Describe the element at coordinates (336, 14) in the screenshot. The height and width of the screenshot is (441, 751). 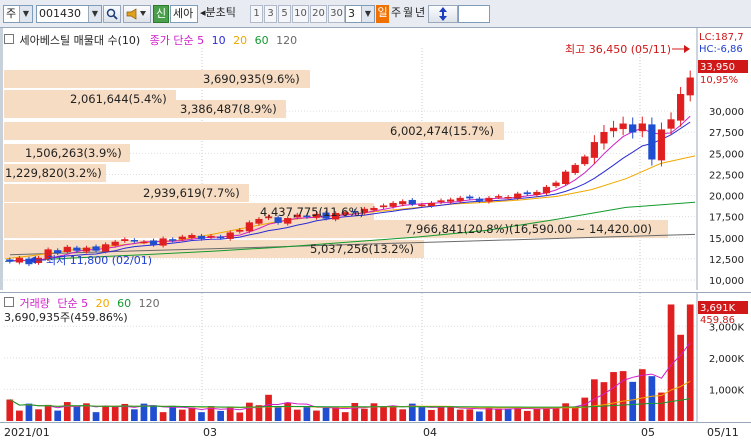
I see `period-button-30: 30` at that location.